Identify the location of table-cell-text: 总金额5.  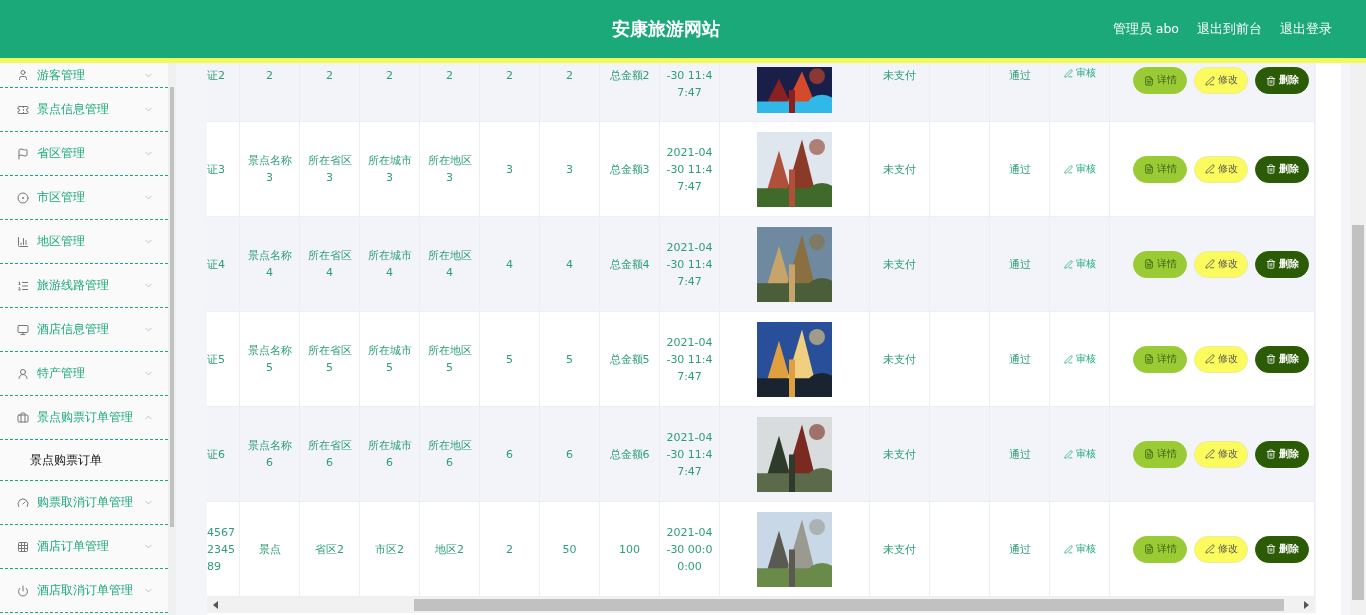
(629, 359).